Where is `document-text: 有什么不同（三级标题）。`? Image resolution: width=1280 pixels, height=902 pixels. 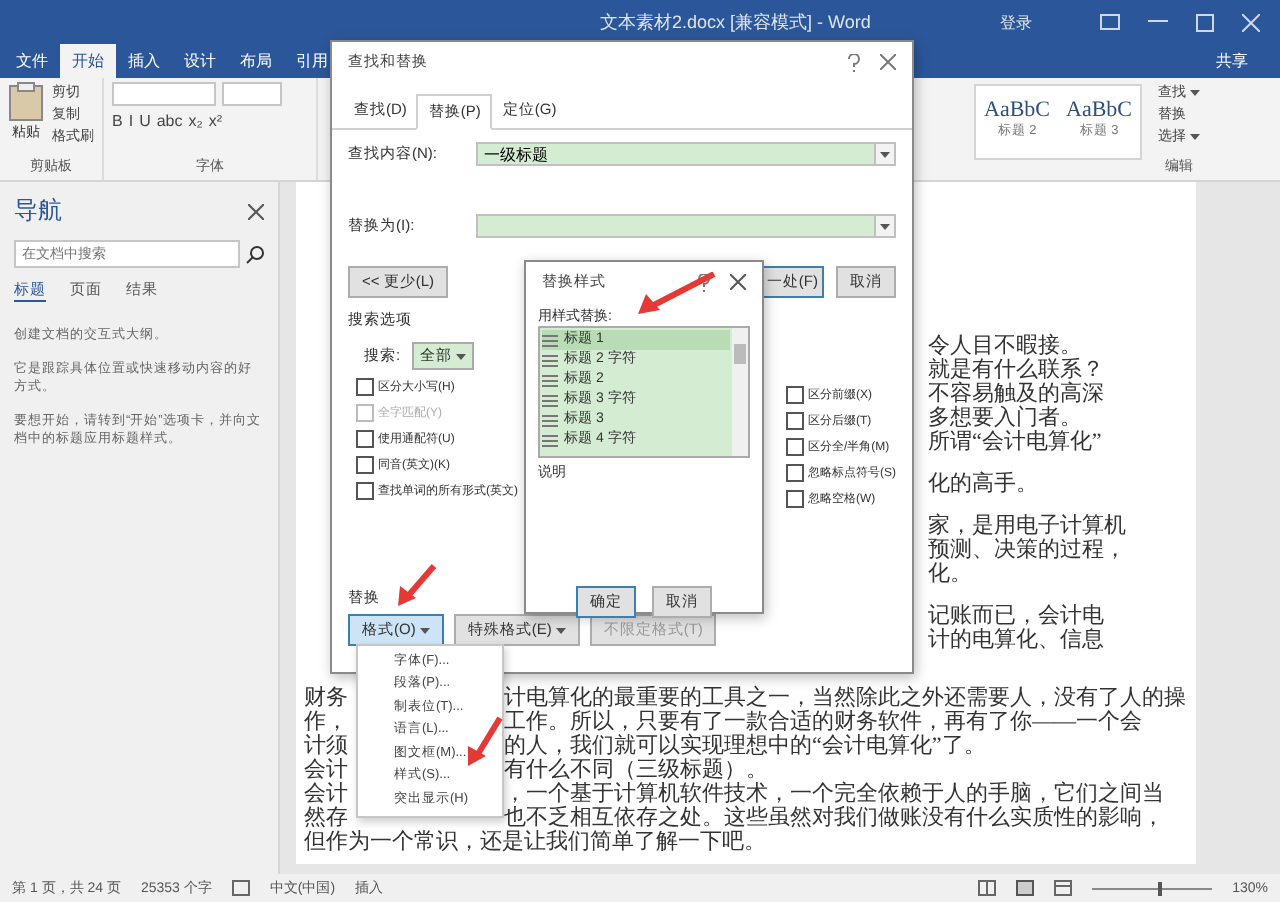
document-text: 有什么不同（三级标题）。 is located at coordinates (636, 770).